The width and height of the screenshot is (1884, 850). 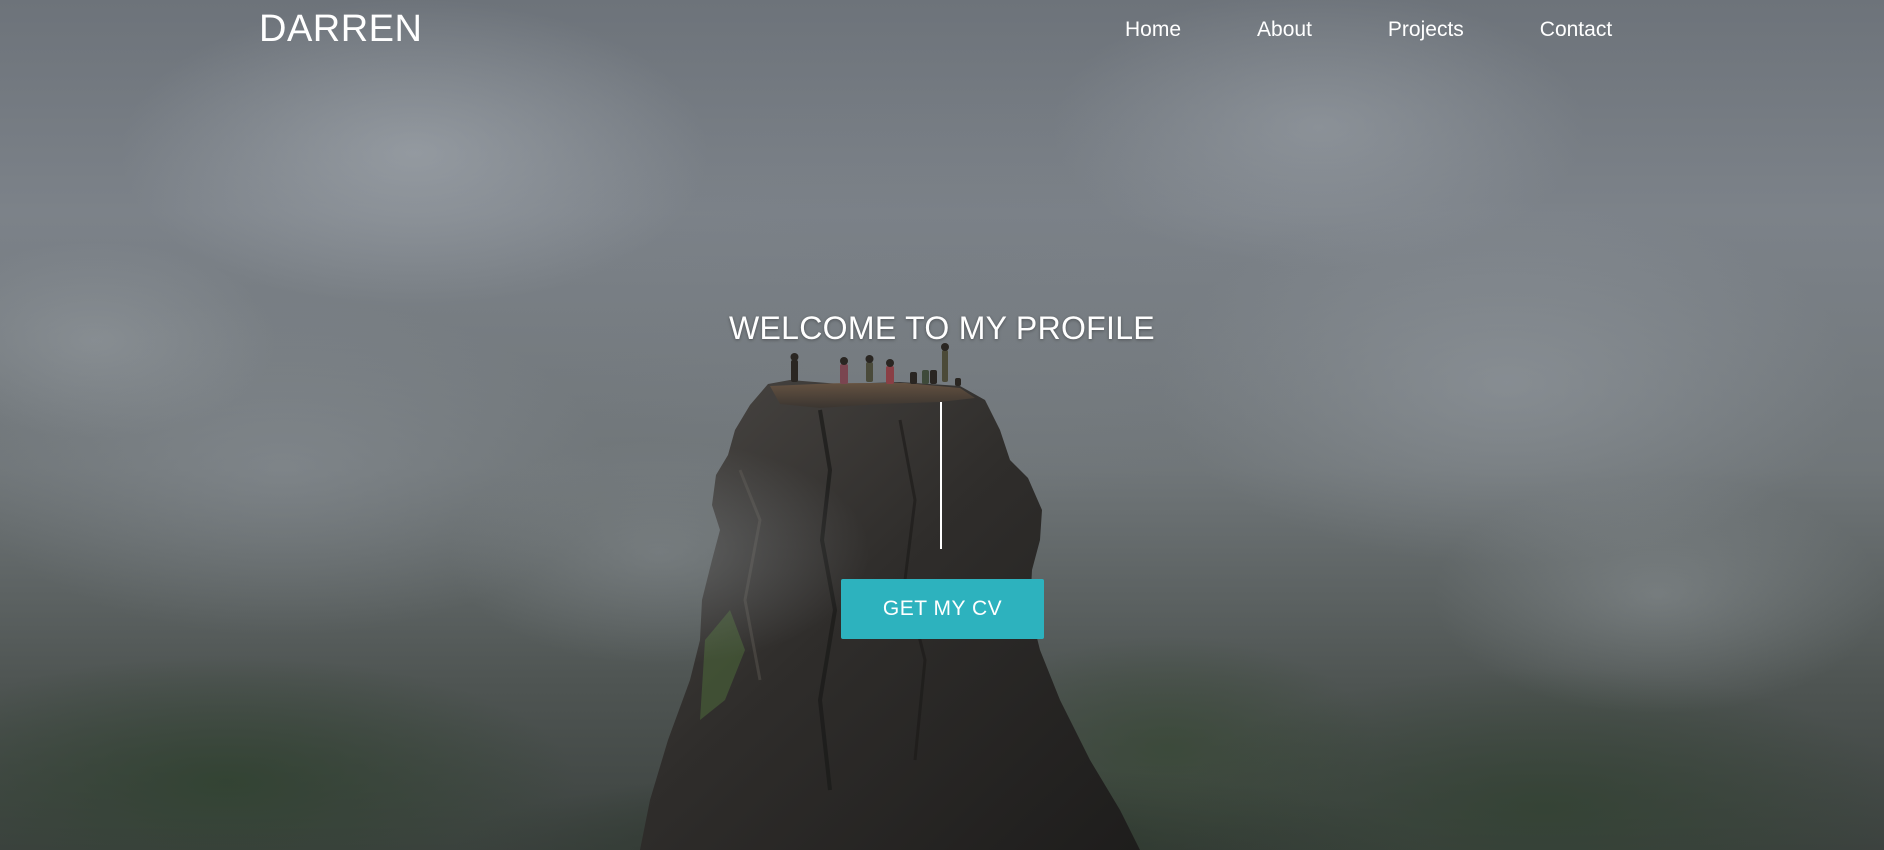 What do you see at coordinates (1153, 30) in the screenshot?
I see `nav-link-home: Home` at bounding box center [1153, 30].